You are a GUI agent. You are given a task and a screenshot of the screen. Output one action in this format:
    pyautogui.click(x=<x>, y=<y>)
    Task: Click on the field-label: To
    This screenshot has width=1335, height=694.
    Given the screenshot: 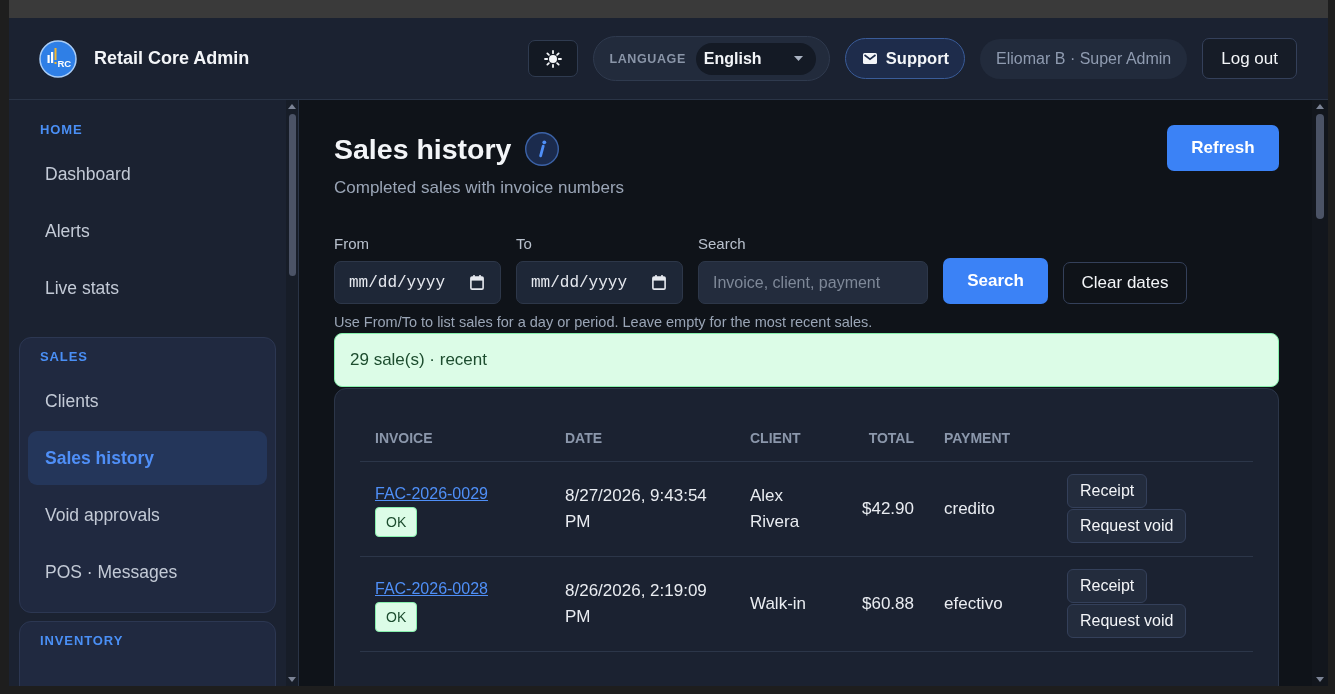 What is the action you would take?
    pyautogui.click(x=524, y=244)
    